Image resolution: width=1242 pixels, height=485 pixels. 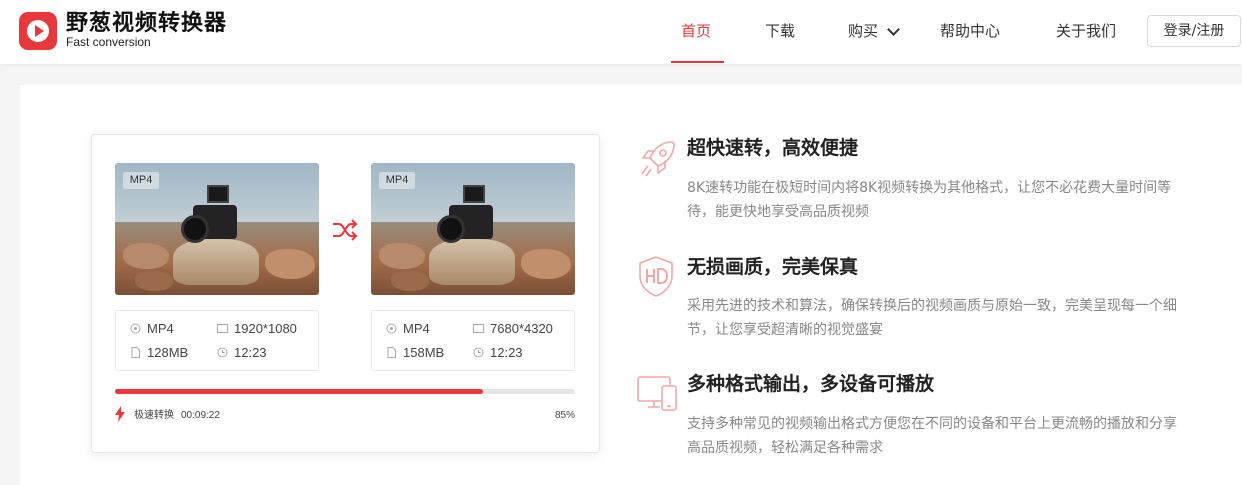 I want to click on nav-about: 关于我们, so click(x=1086, y=31).